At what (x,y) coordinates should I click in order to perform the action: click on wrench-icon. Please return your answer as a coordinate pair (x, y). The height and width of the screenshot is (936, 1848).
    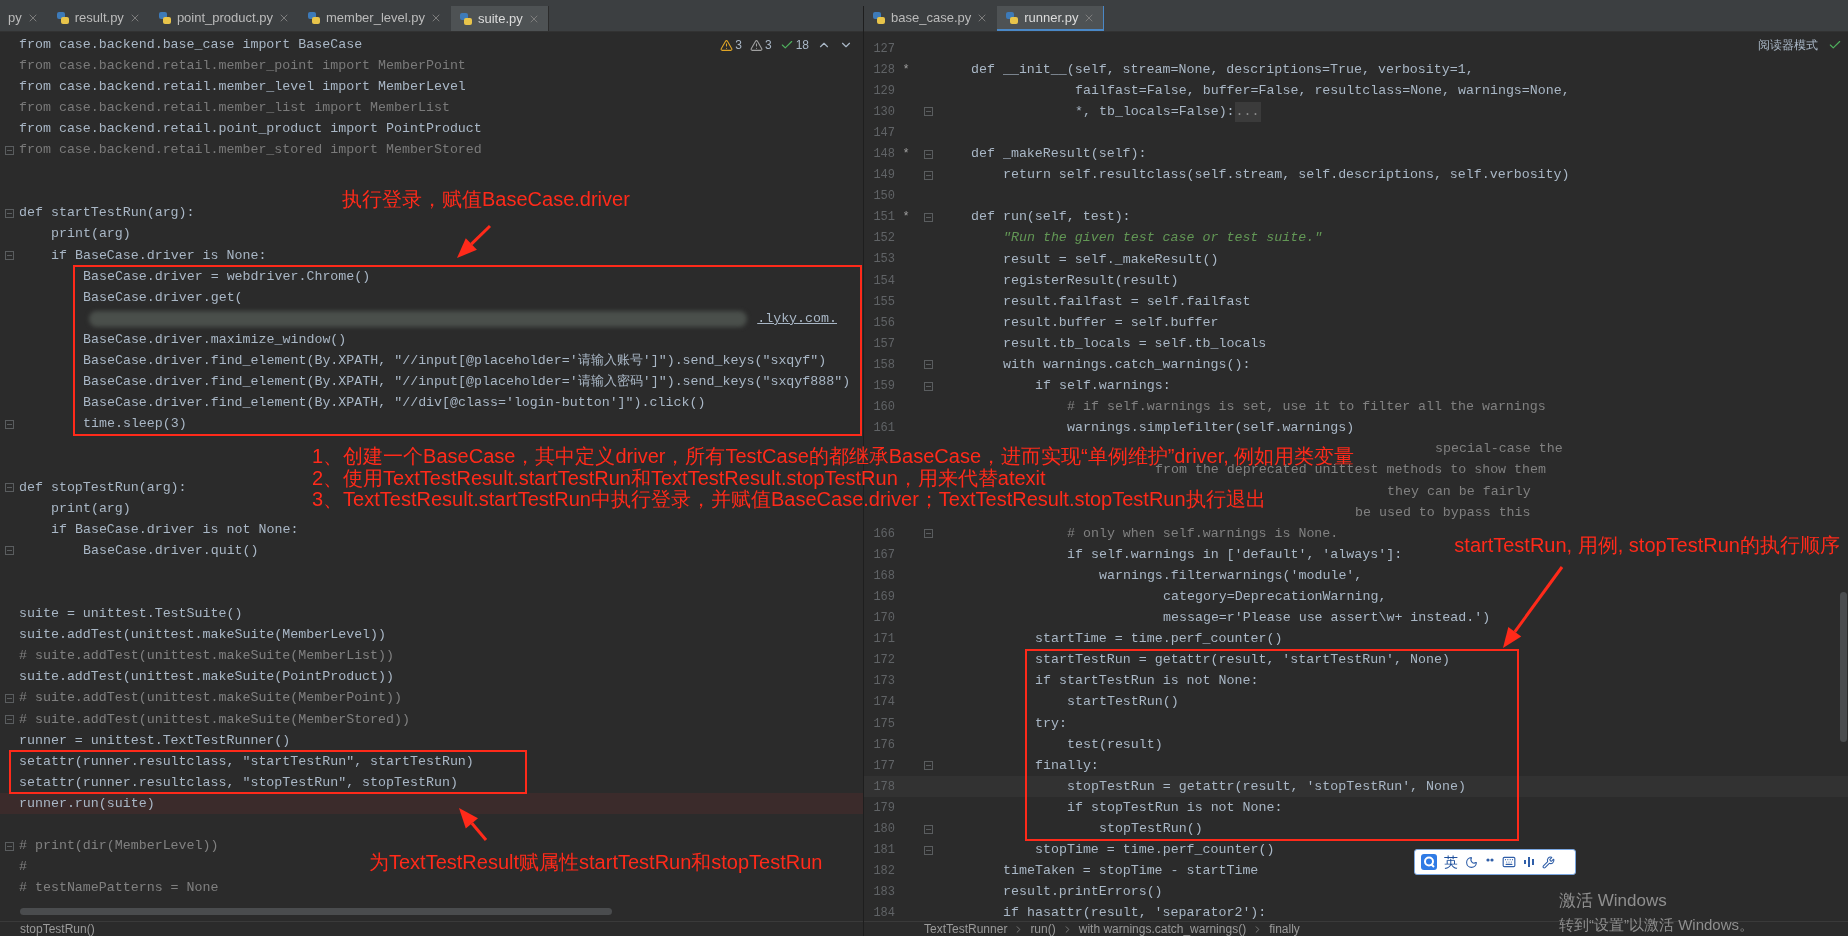
    Looking at the image, I should click on (1548, 862).